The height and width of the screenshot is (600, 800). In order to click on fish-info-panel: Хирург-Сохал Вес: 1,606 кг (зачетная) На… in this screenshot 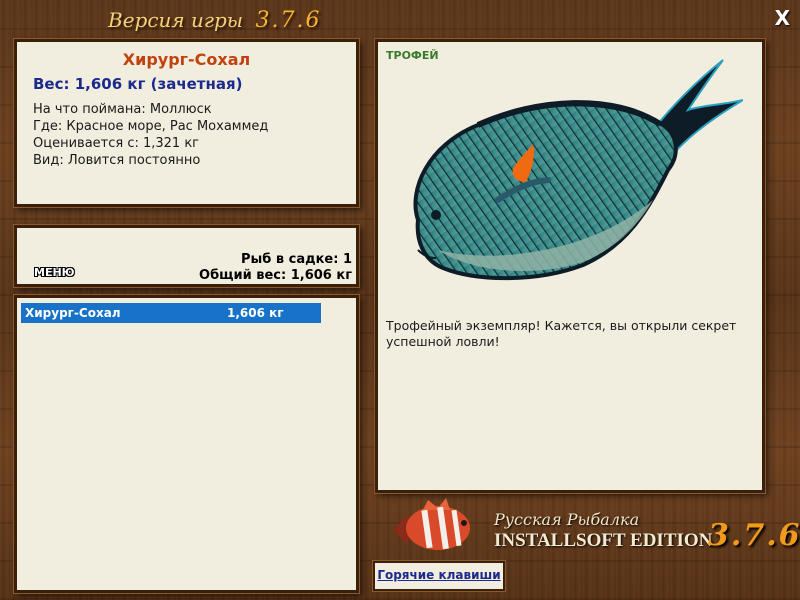, I will do `click(186, 123)`.